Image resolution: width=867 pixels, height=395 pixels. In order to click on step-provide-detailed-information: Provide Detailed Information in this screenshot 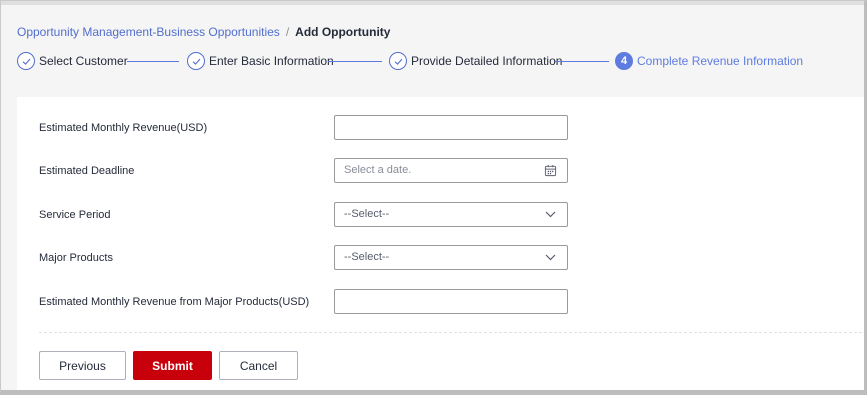, I will do `click(475, 61)`.